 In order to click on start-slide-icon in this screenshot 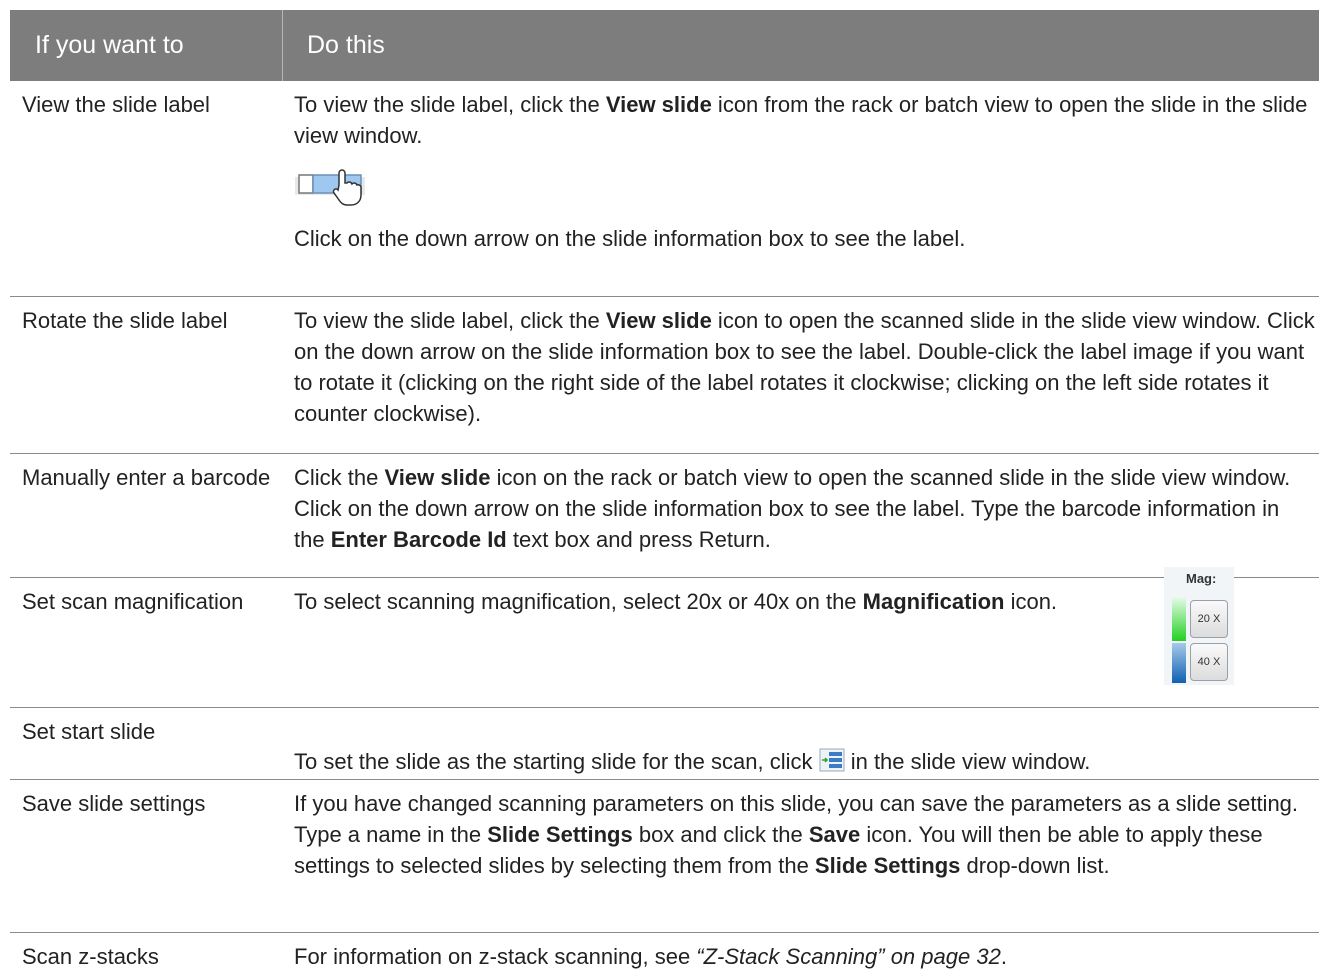, I will do `click(832, 760)`.